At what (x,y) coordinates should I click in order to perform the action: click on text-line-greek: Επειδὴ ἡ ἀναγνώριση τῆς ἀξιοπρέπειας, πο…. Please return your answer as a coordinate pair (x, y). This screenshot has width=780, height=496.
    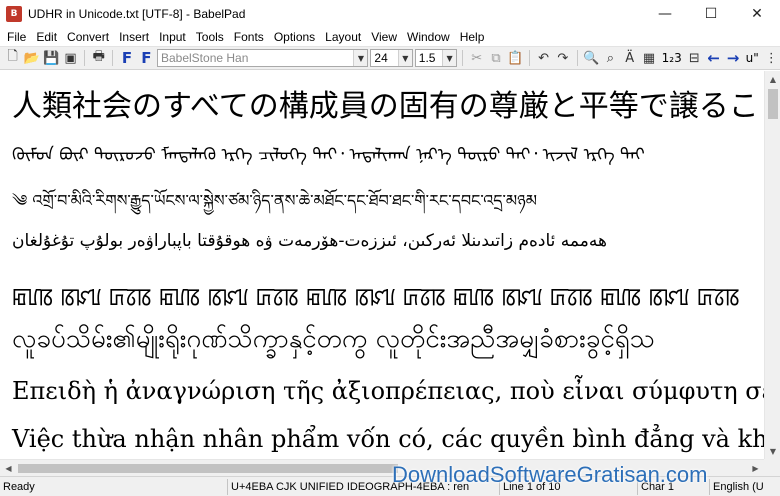
    Looking at the image, I should click on (388, 391).